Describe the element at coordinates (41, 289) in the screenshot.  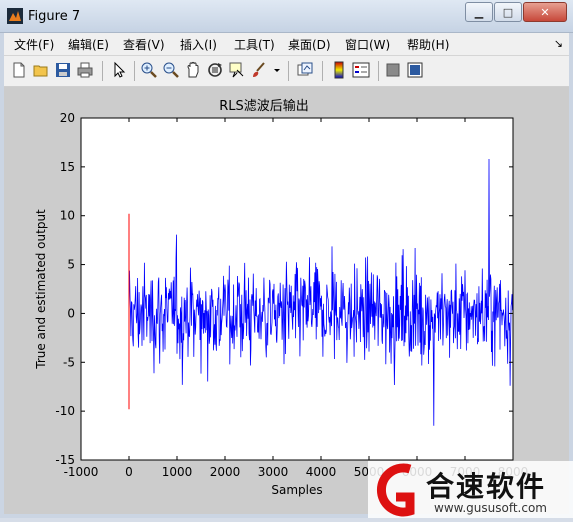
I see `y-axis-label: True and estimated output` at that location.